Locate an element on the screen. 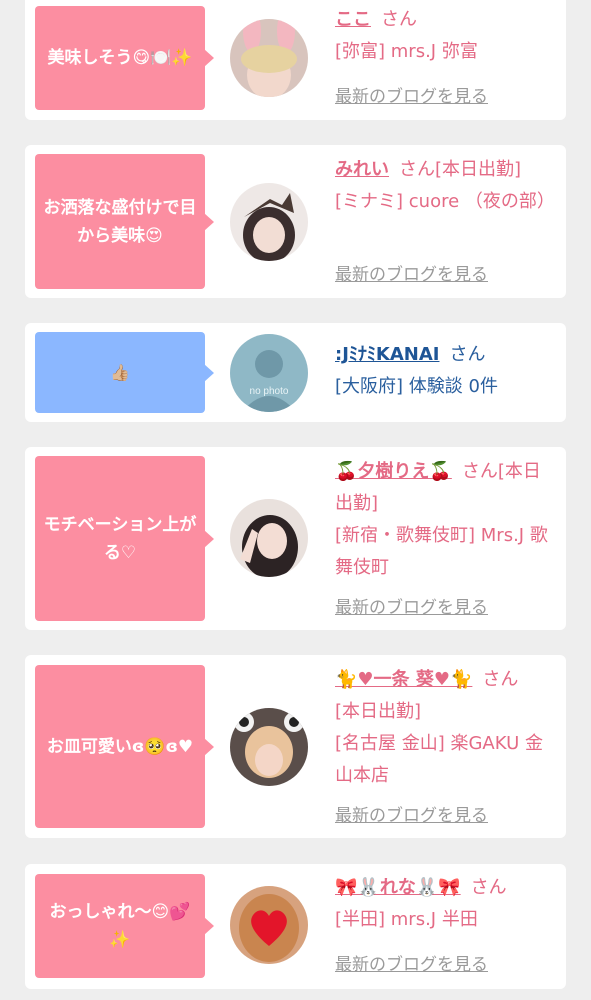 Image resolution: width=591 pixels, height=1000 pixels. comment-text: モチベーション上がる♡ is located at coordinates (120, 538).